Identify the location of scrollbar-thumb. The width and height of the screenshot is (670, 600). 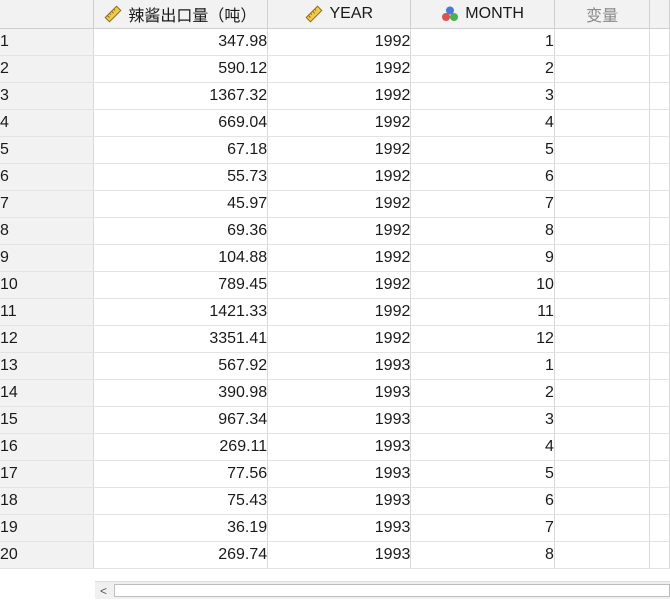
(392, 590).